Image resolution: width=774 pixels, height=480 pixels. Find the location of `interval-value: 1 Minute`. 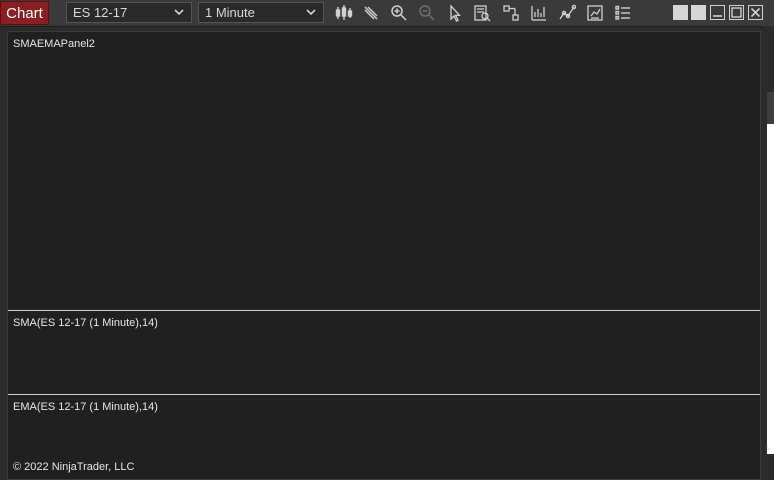

interval-value: 1 Minute is located at coordinates (230, 12).